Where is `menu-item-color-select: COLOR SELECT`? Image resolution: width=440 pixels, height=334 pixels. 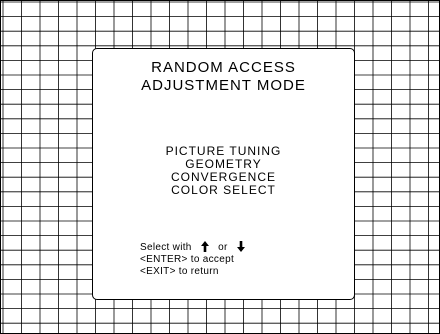
menu-item-color-select: COLOR SELECT is located at coordinates (223, 190).